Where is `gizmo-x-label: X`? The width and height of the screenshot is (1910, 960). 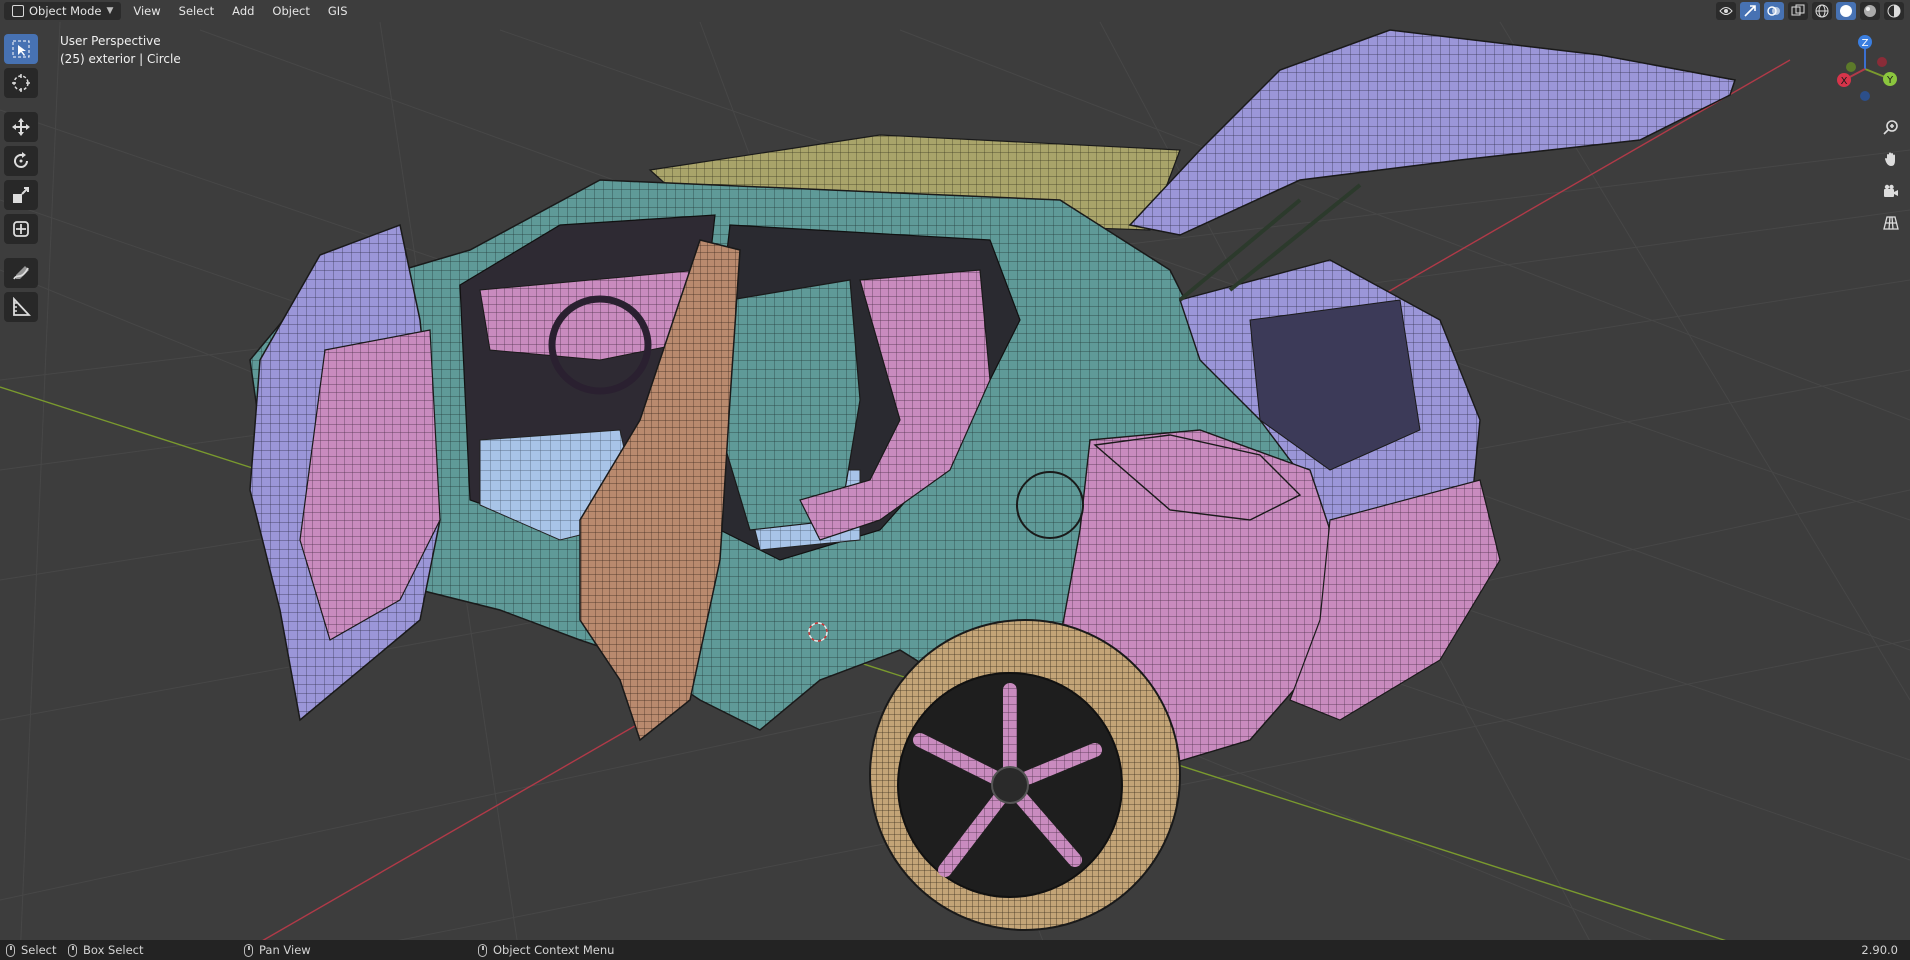
gizmo-x-label: X is located at coordinates (1844, 81).